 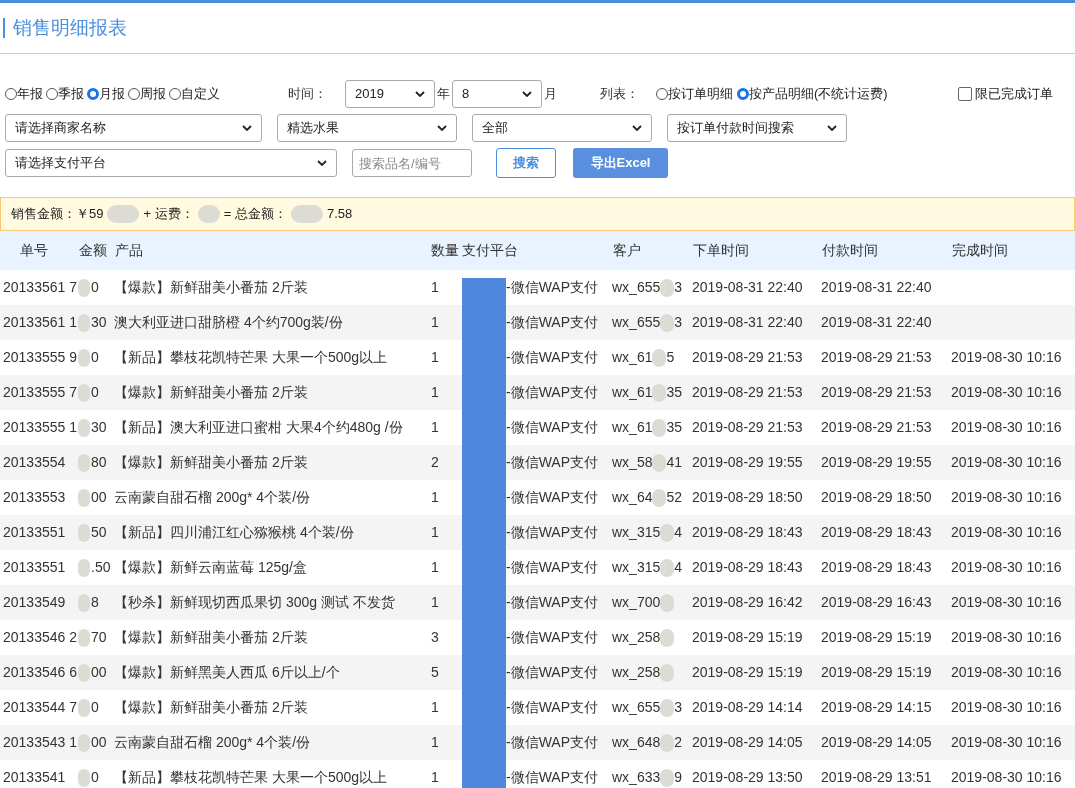 What do you see at coordinates (497, 94) in the screenshot?
I see `dropdown: 8` at bounding box center [497, 94].